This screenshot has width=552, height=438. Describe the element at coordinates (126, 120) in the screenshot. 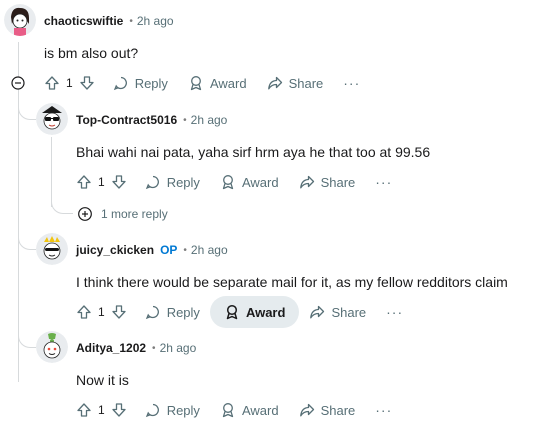

I see `username: Top-Contract5016` at that location.